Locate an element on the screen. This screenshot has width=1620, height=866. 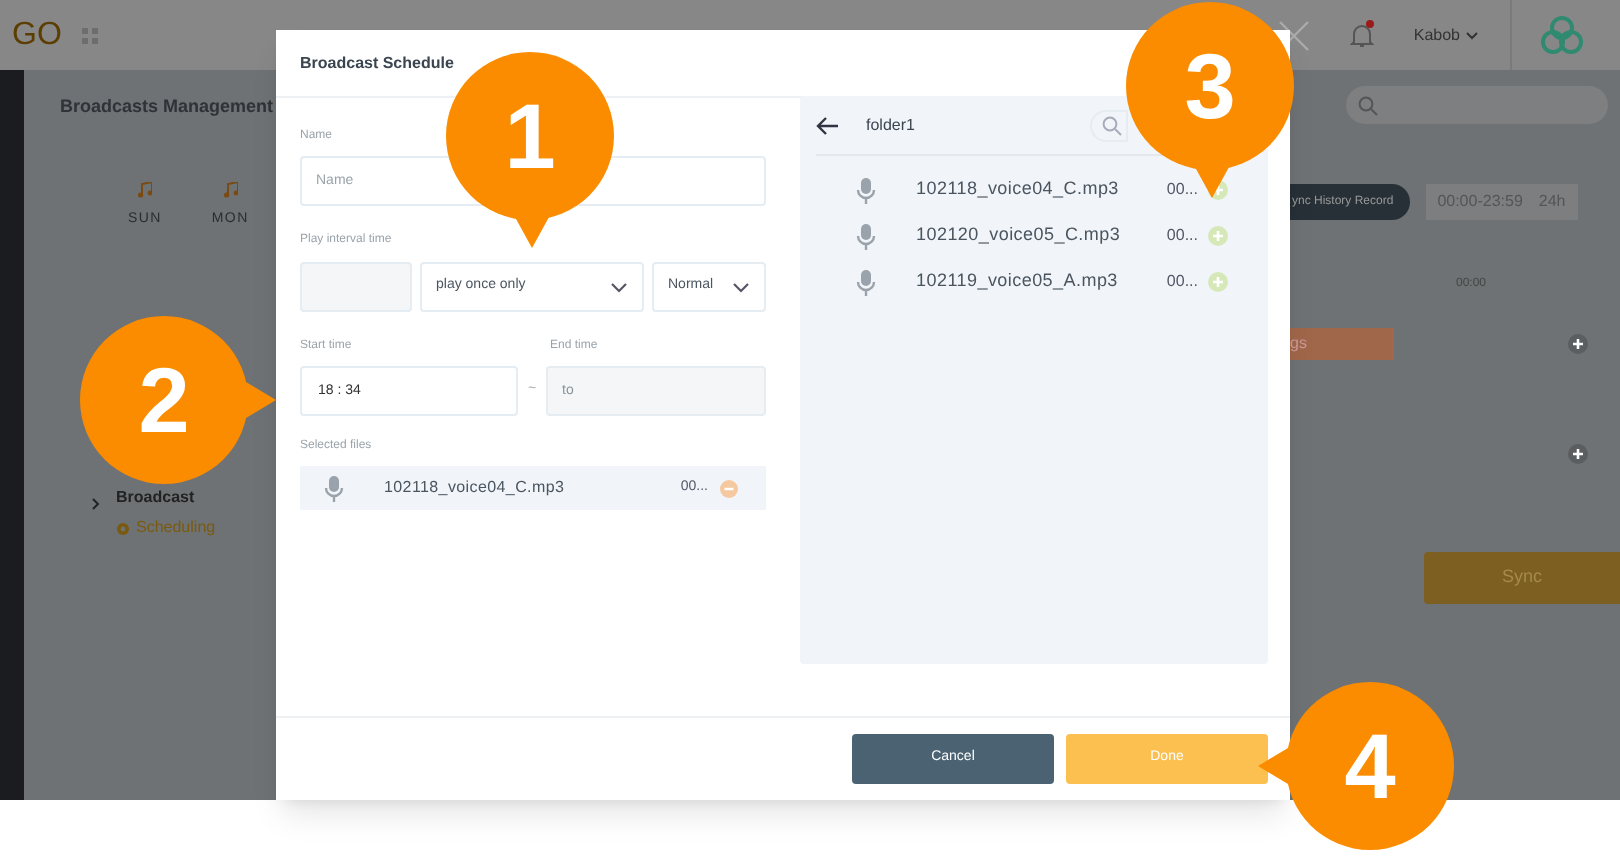
apps-icon is located at coordinates (89, 35).